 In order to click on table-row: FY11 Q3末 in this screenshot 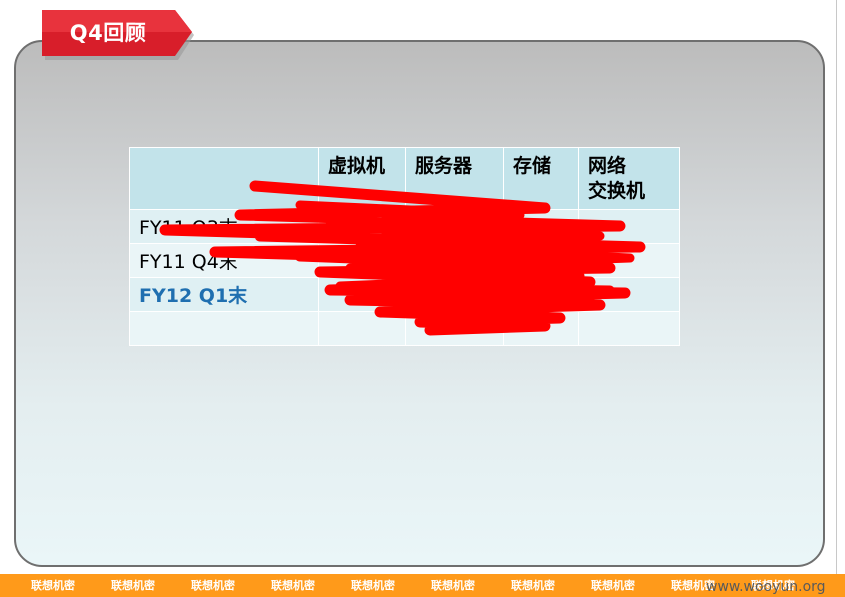, I will do `click(404, 226)`.